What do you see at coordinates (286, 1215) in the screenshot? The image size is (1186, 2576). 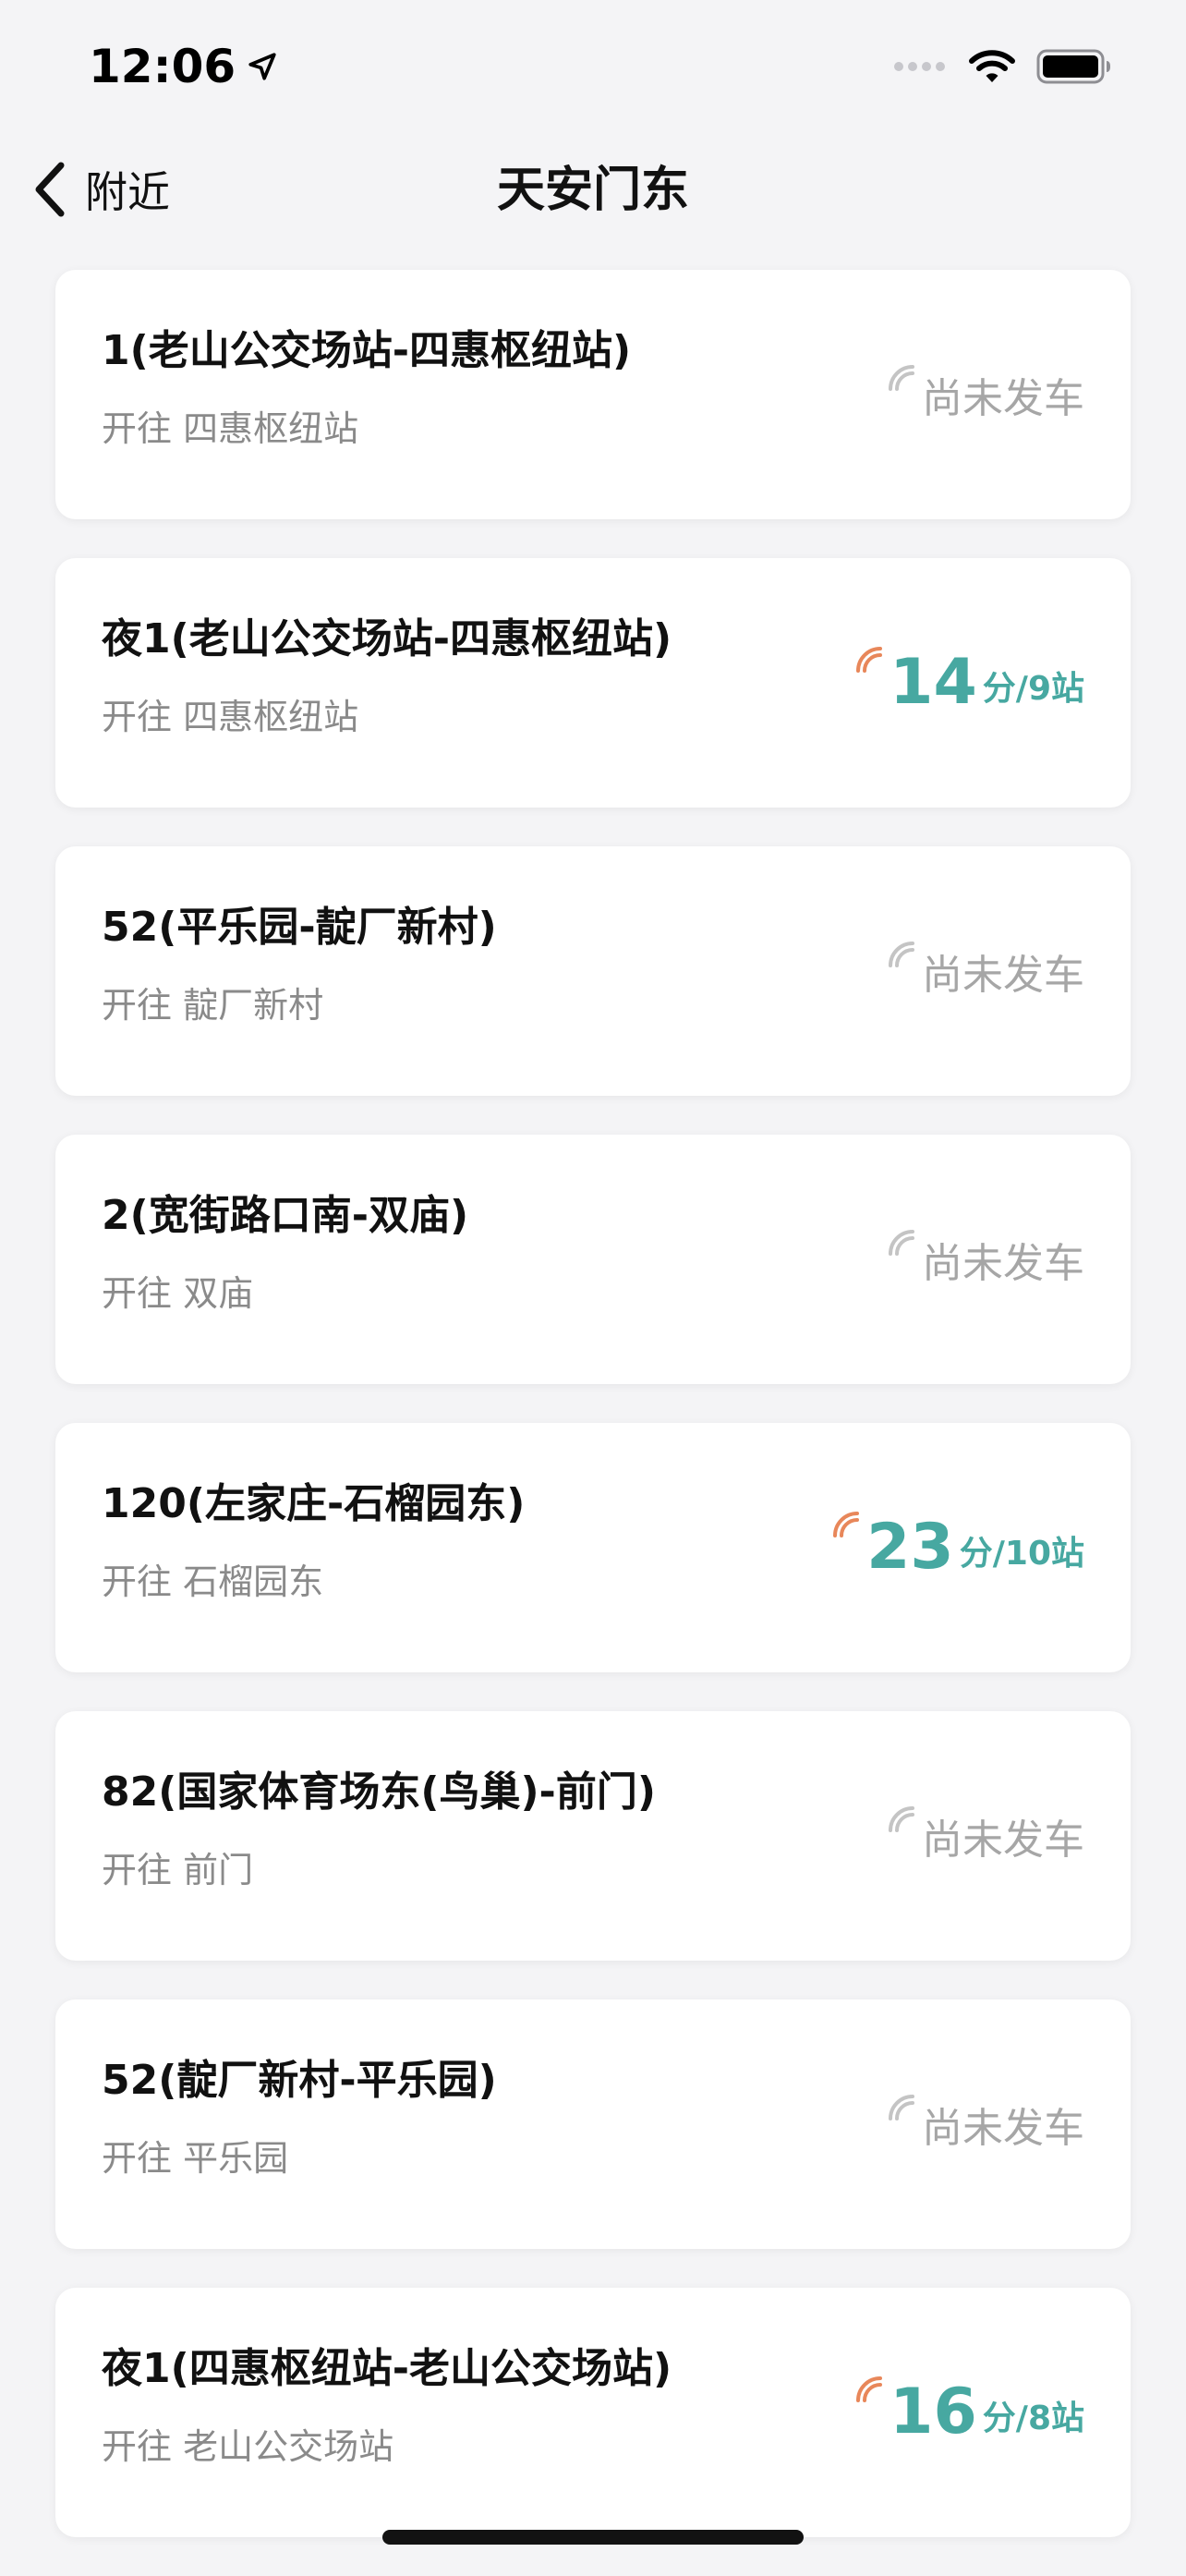 I see `route-name: 2(宽街路口南-双庙)` at bounding box center [286, 1215].